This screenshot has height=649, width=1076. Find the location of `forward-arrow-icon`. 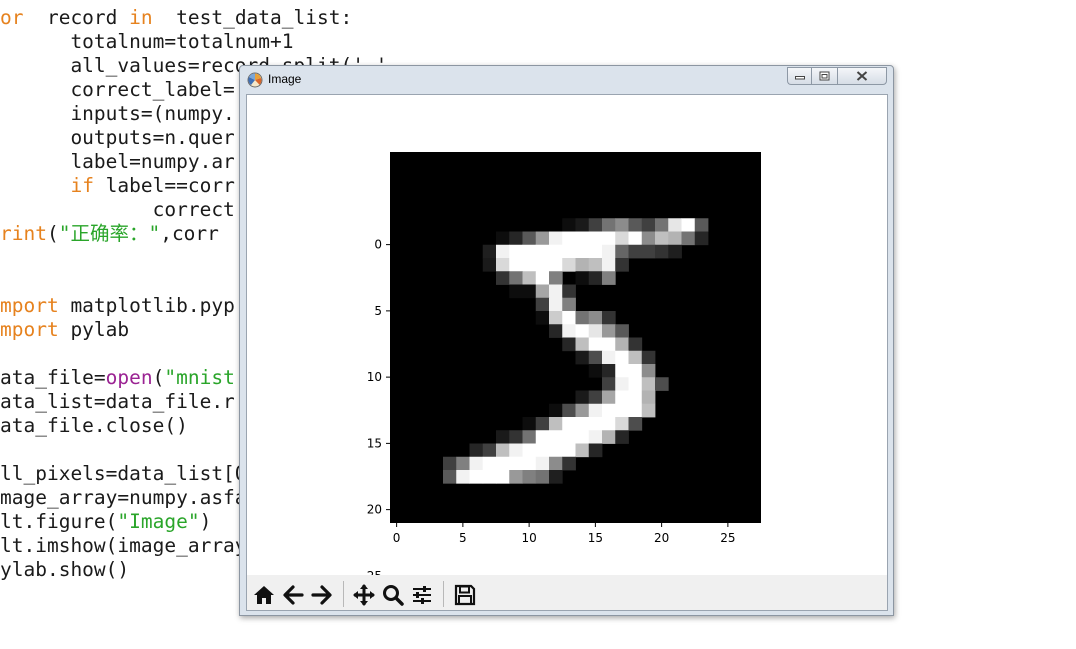

forward-arrow-icon is located at coordinates (321, 595).